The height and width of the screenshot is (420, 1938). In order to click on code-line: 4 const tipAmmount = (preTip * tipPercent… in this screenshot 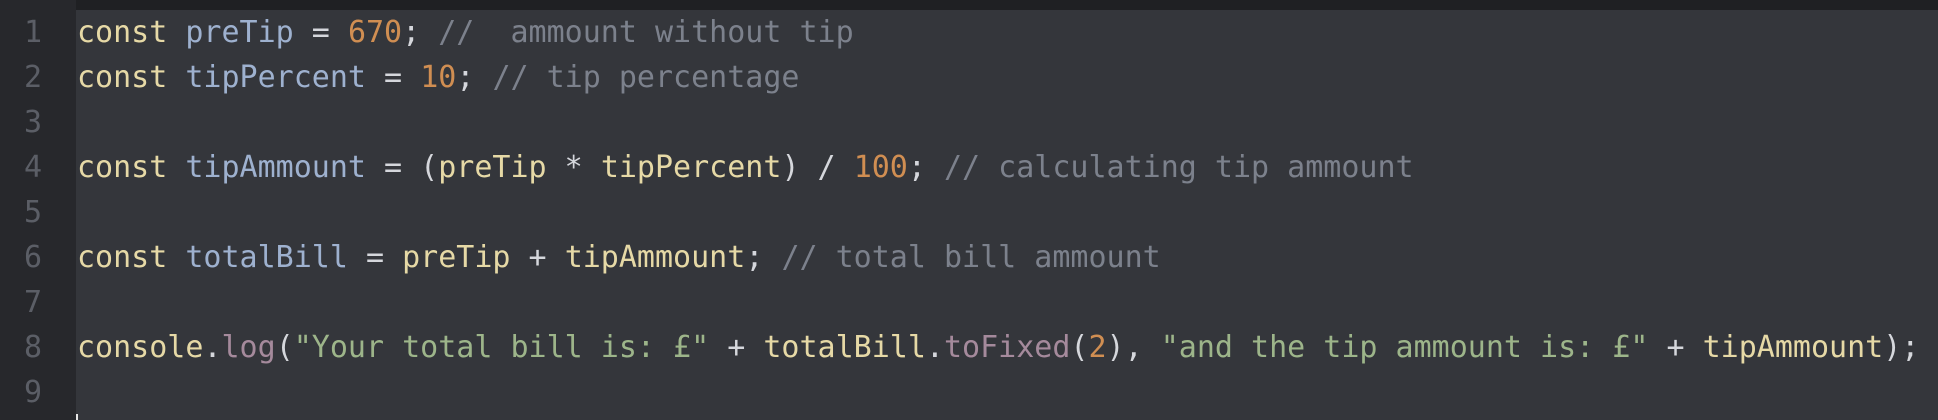, I will do `click(969, 167)`.